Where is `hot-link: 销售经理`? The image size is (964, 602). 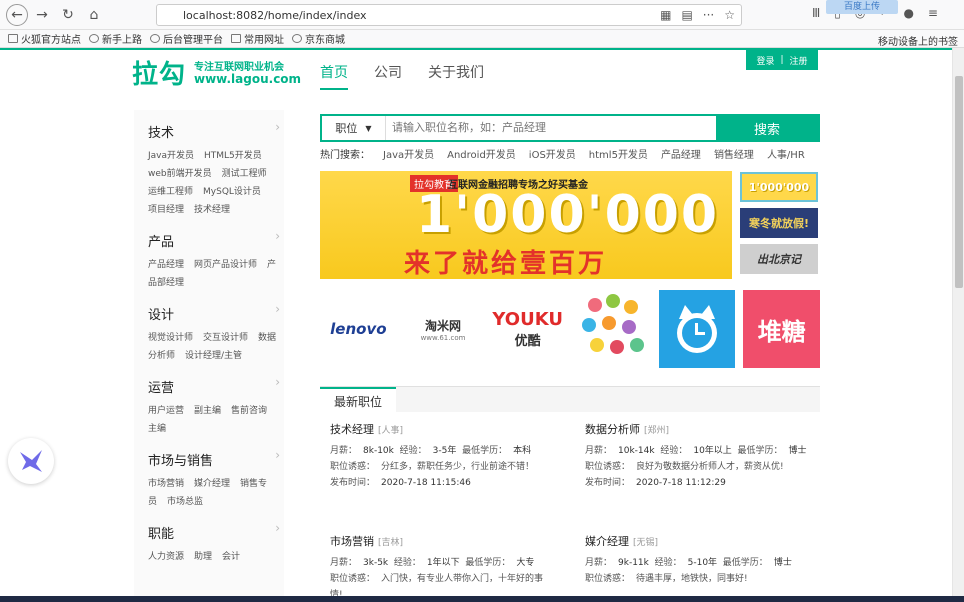 hot-link: 销售经理 is located at coordinates (734, 153).